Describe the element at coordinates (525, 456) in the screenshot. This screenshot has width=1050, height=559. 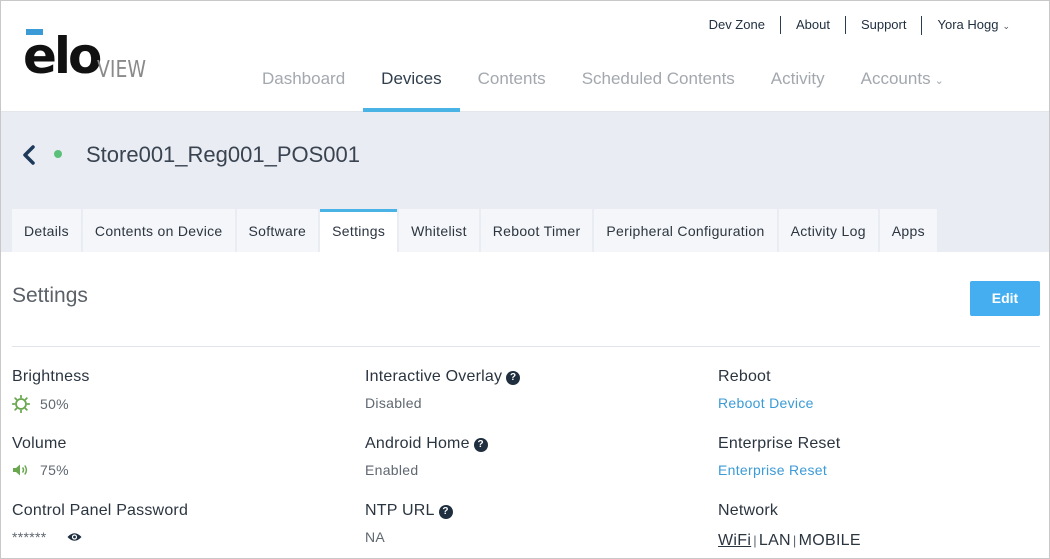
I see `android-home-field: Android Home? Enabled` at that location.